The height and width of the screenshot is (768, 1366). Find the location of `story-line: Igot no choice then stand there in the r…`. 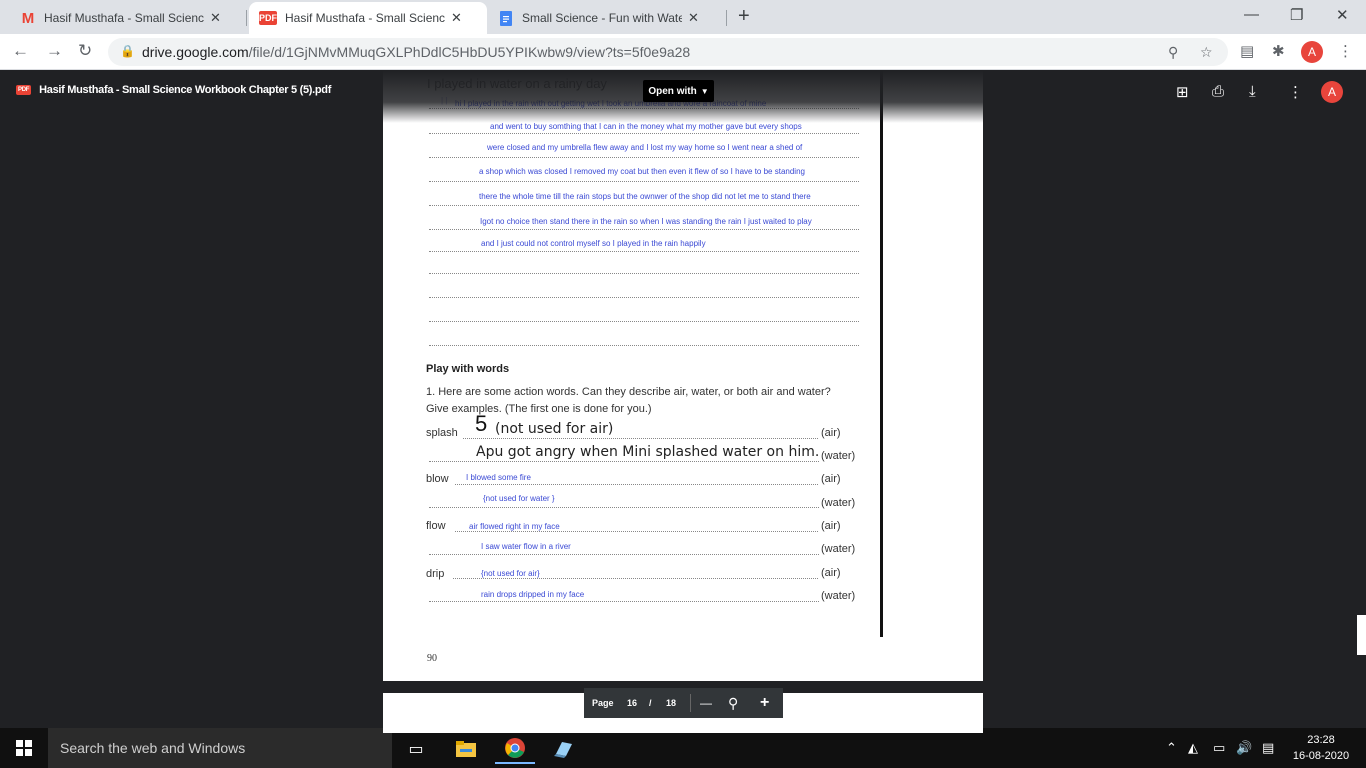

story-line: Igot no choice then stand there in the r… is located at coordinates (646, 221).